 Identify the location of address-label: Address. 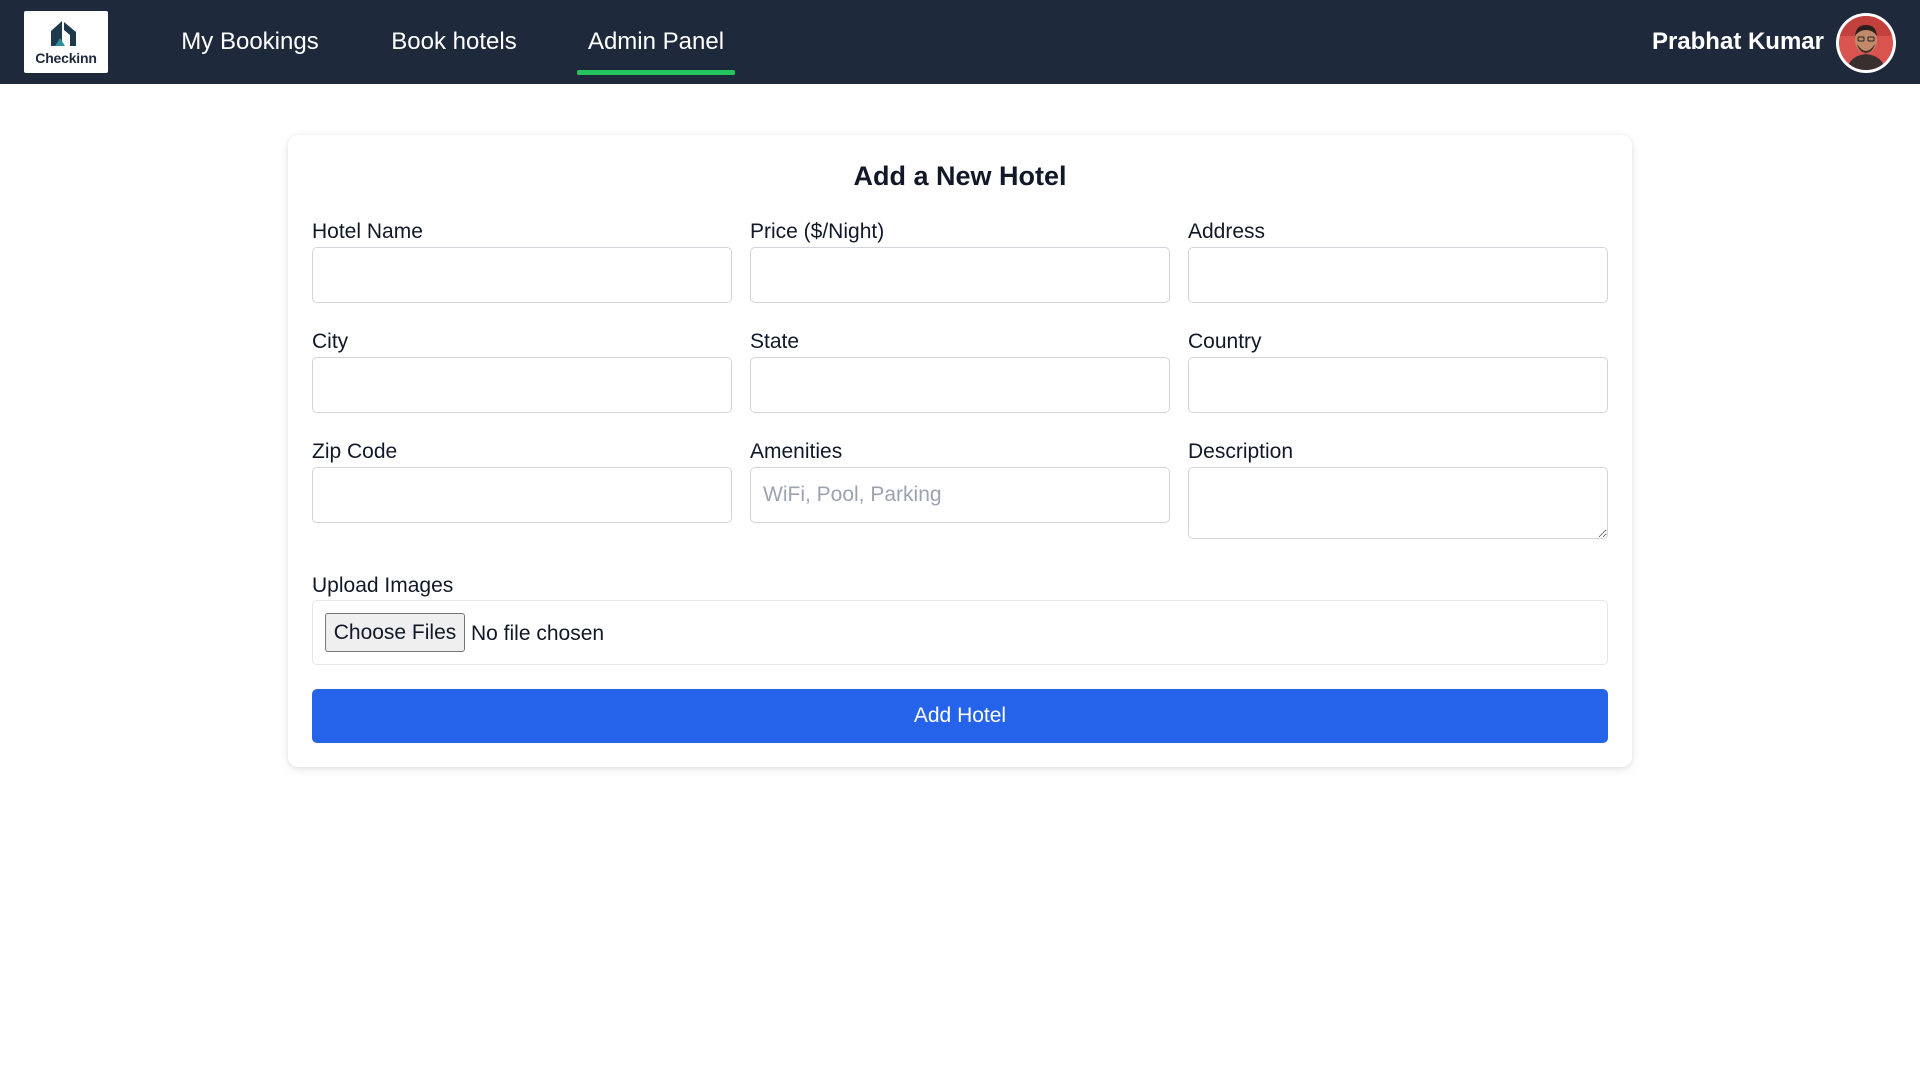
(1227, 231).